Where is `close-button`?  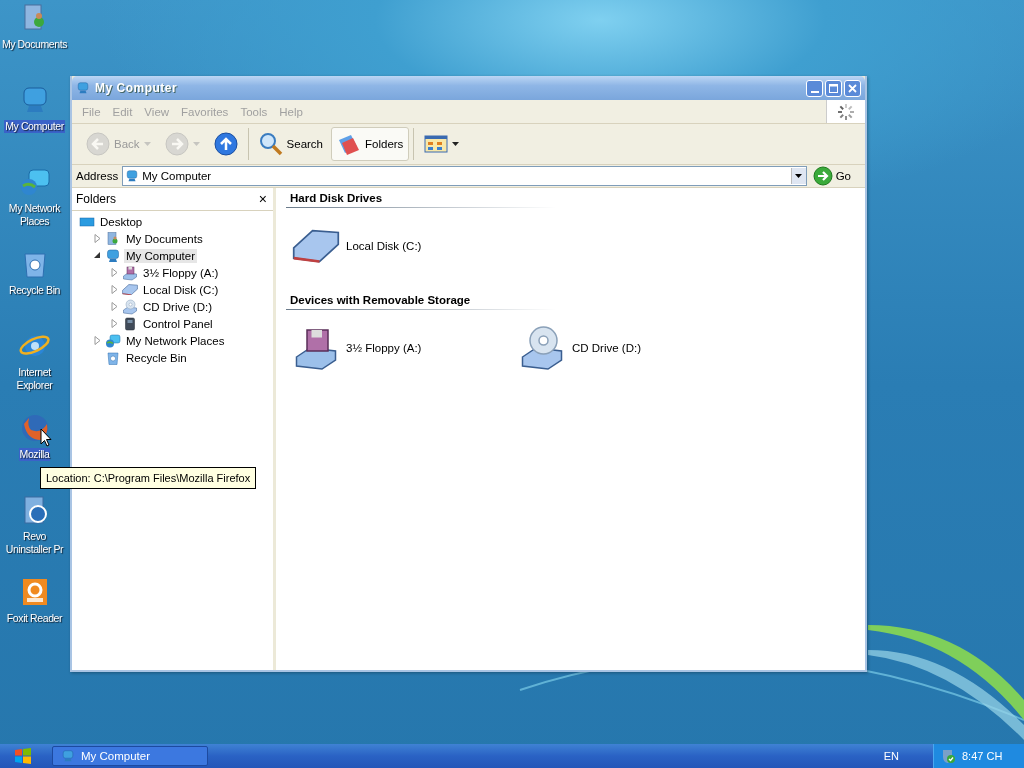
close-button is located at coordinates (852, 88).